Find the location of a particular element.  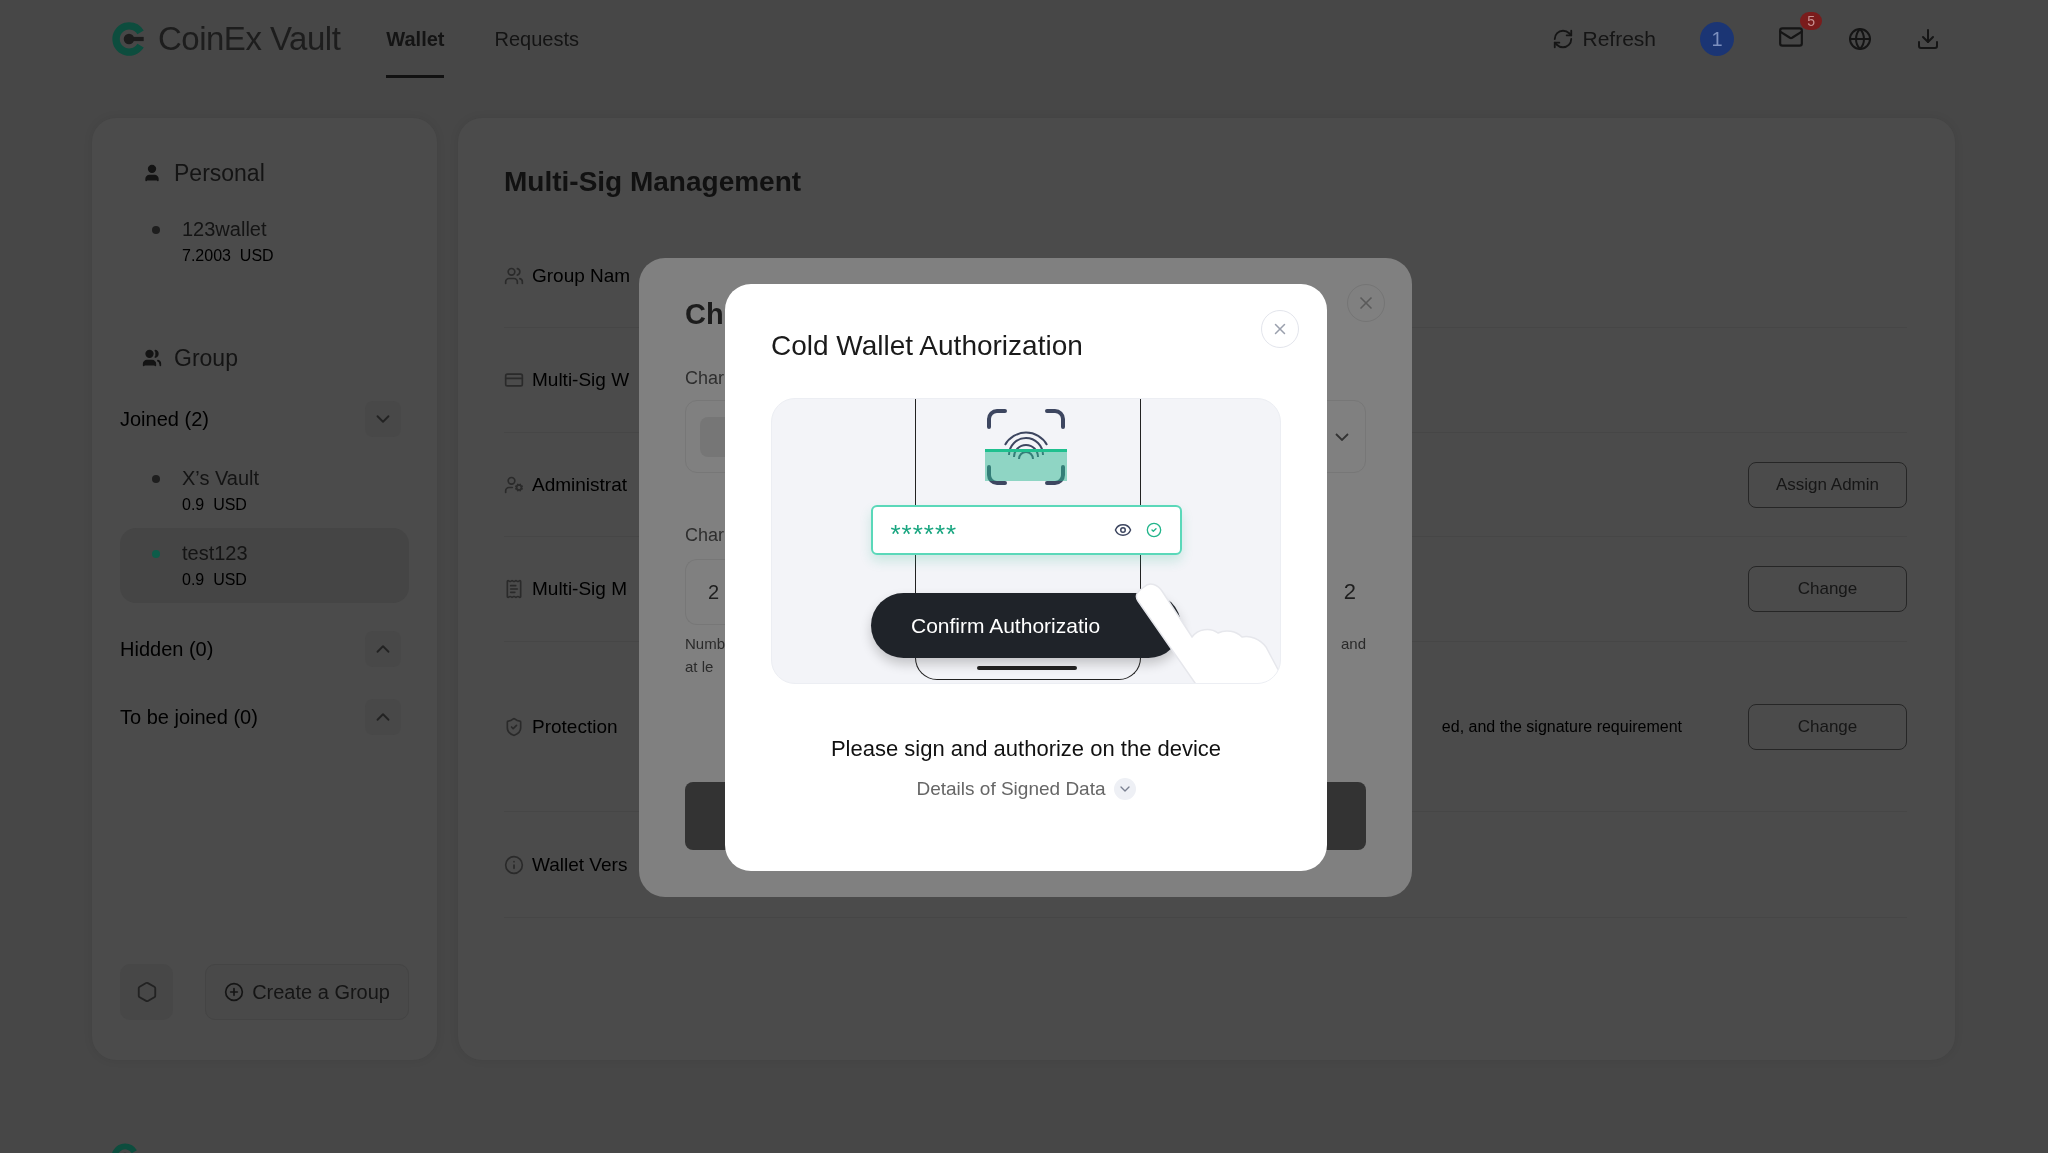

download-icon is located at coordinates (1928, 39).